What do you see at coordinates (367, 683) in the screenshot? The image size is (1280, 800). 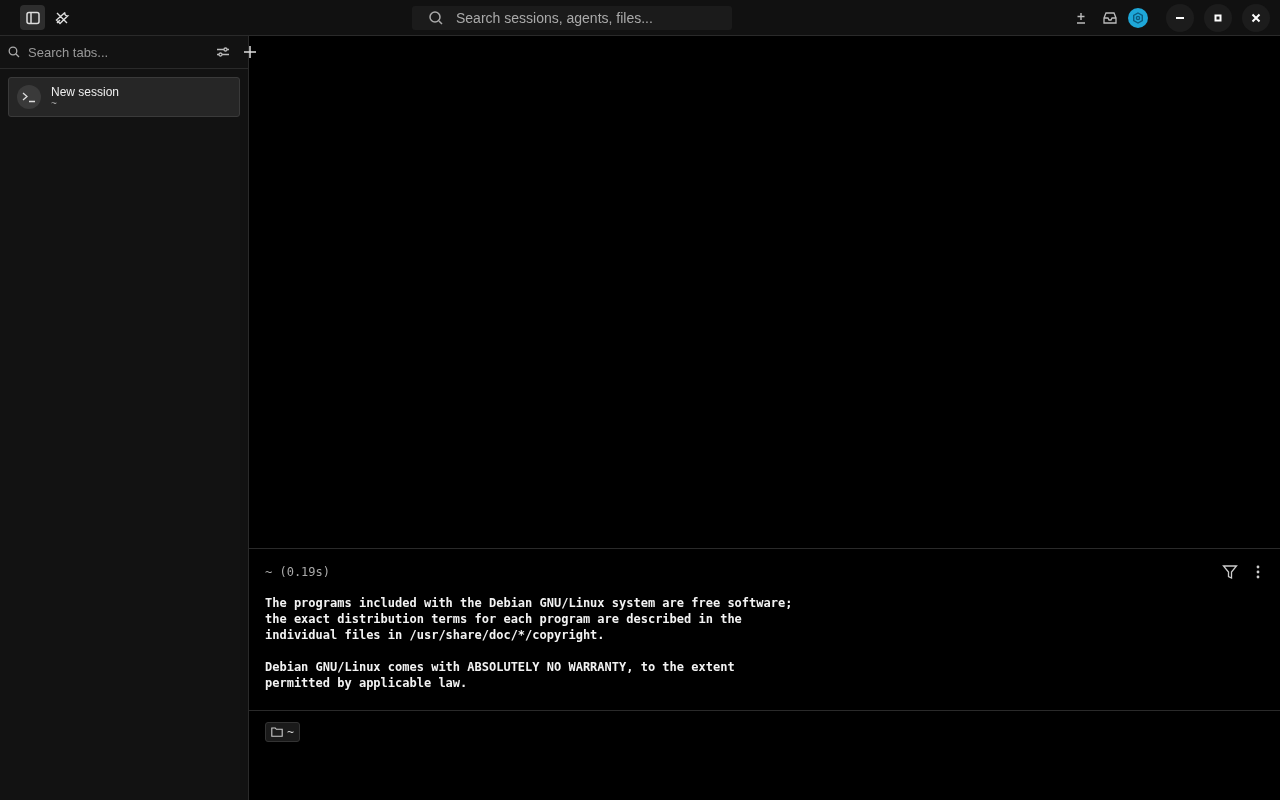 I see `output-line: permitted by applicable law.` at bounding box center [367, 683].